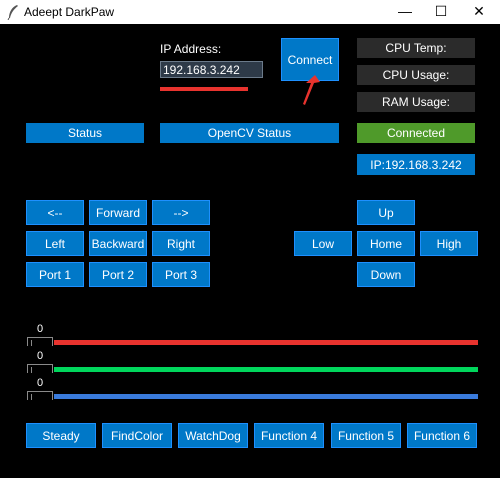  Describe the element at coordinates (118, 243) in the screenshot. I see `backward-button: Backward` at that location.